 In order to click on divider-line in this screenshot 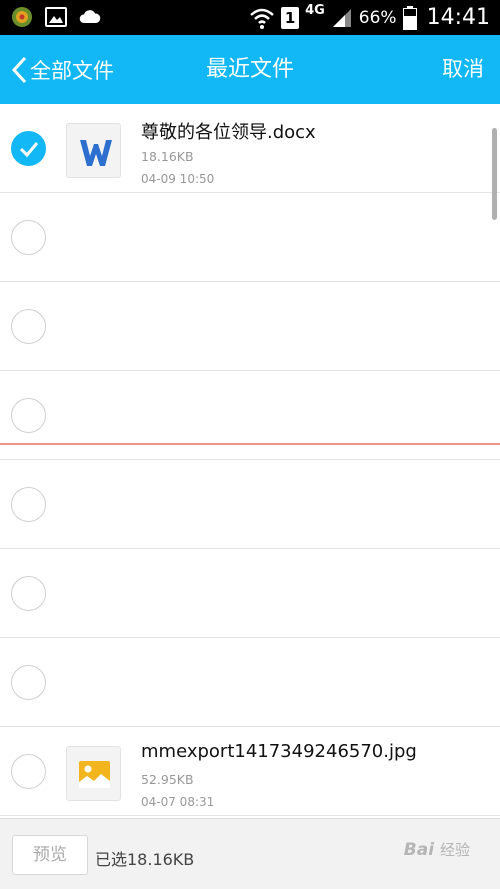, I will do `click(250, 444)`.